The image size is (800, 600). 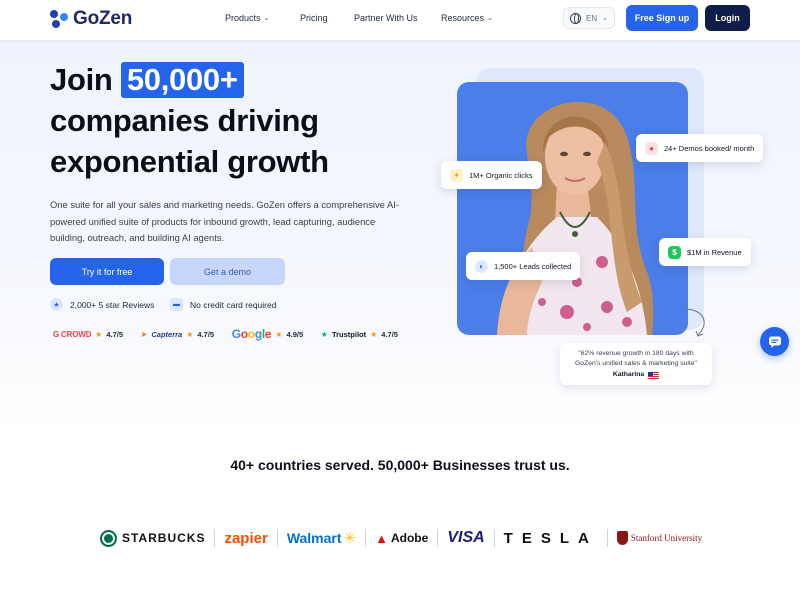 I want to click on try-free-button: Try it for free, so click(x=107, y=271).